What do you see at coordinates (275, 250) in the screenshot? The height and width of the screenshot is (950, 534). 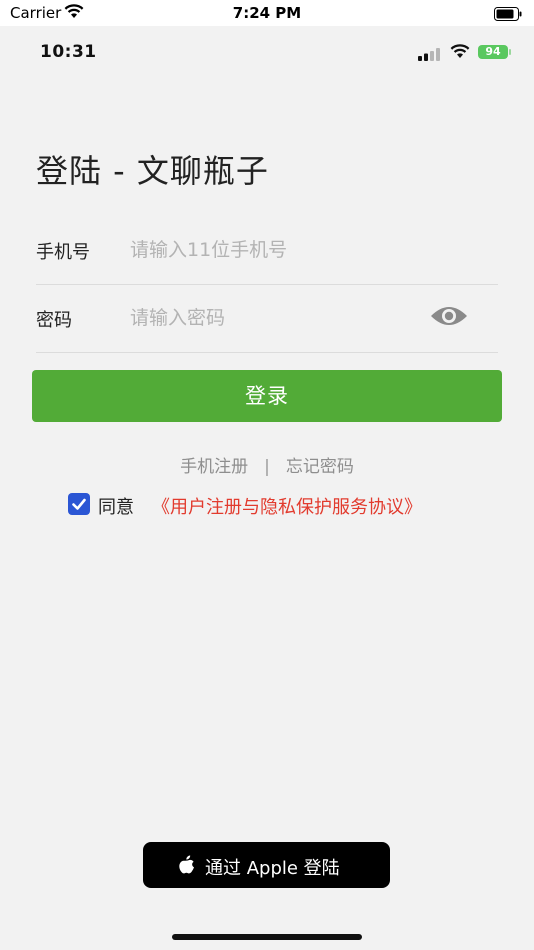 I see `phone-input` at bounding box center [275, 250].